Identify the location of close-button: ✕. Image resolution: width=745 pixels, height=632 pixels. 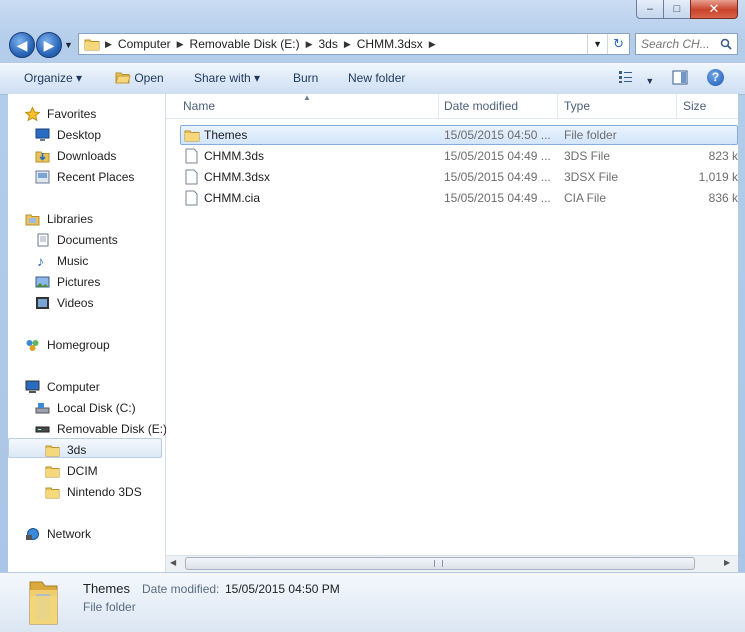
(714, 9).